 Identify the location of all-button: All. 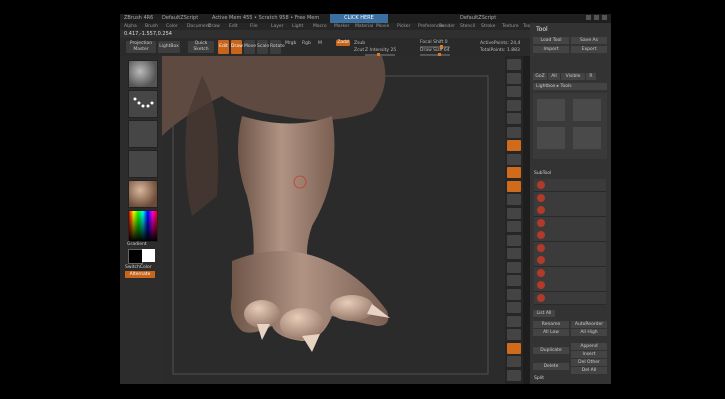
(554, 76).